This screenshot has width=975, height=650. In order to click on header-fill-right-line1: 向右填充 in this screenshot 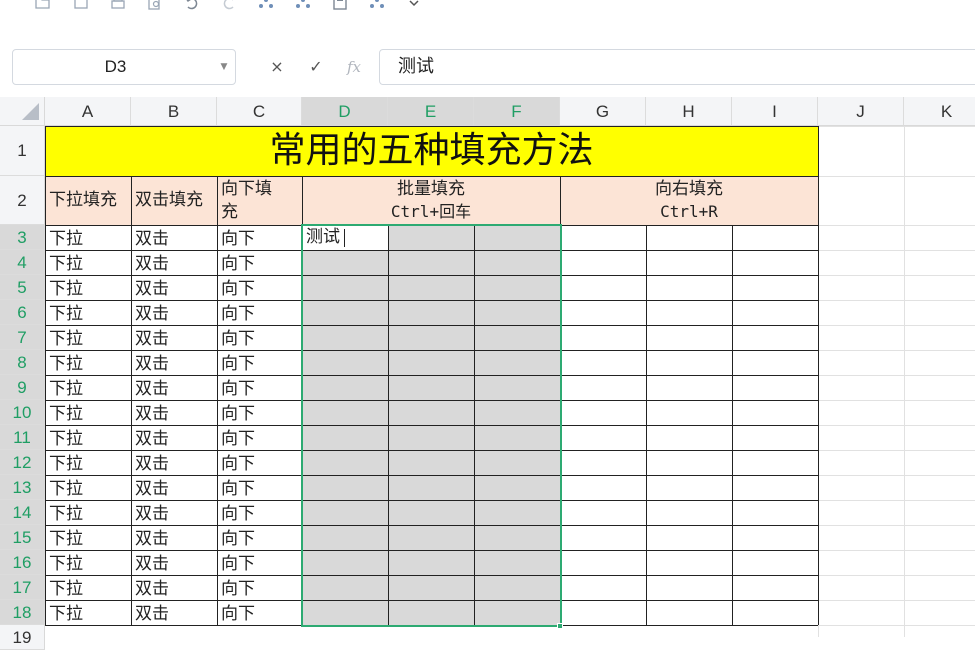, I will do `click(689, 189)`.